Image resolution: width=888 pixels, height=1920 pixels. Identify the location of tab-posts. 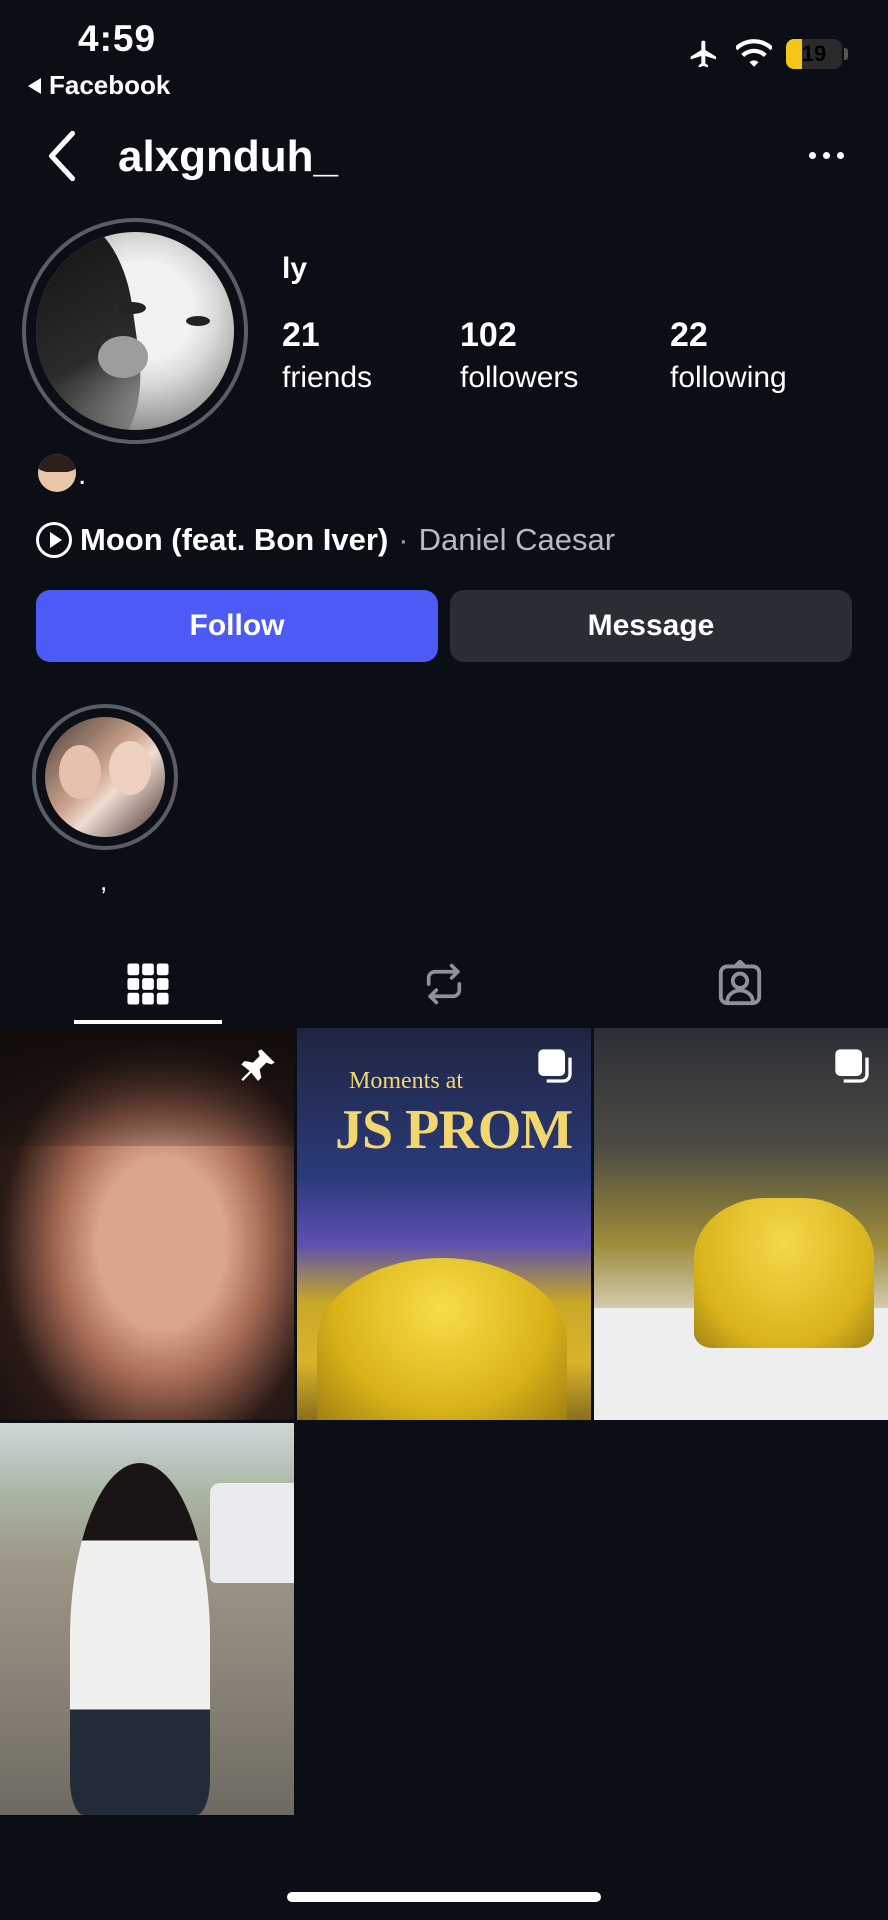
(148, 984).